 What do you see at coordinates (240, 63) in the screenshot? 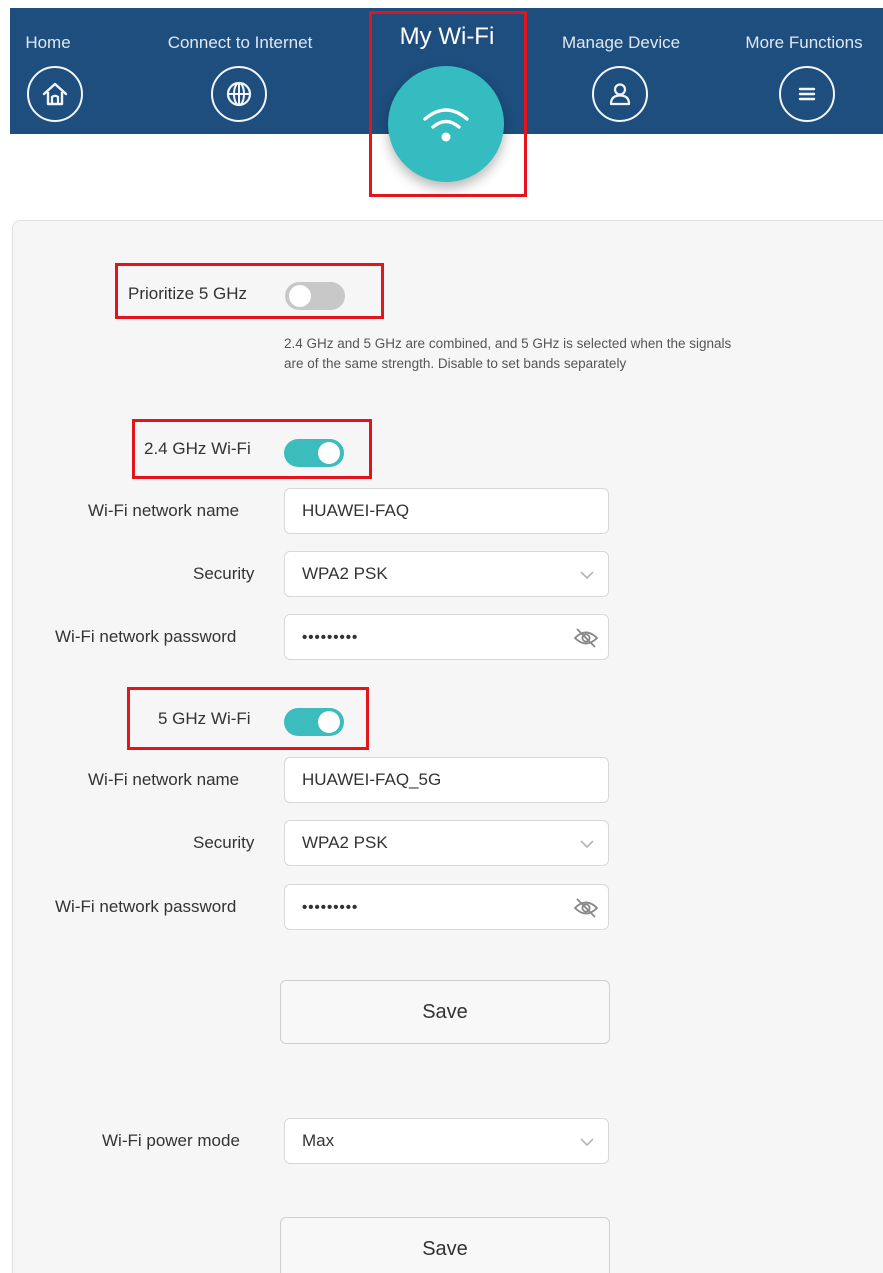
I see `nav-item-connect-to-internet: Connect to Internet` at bounding box center [240, 63].